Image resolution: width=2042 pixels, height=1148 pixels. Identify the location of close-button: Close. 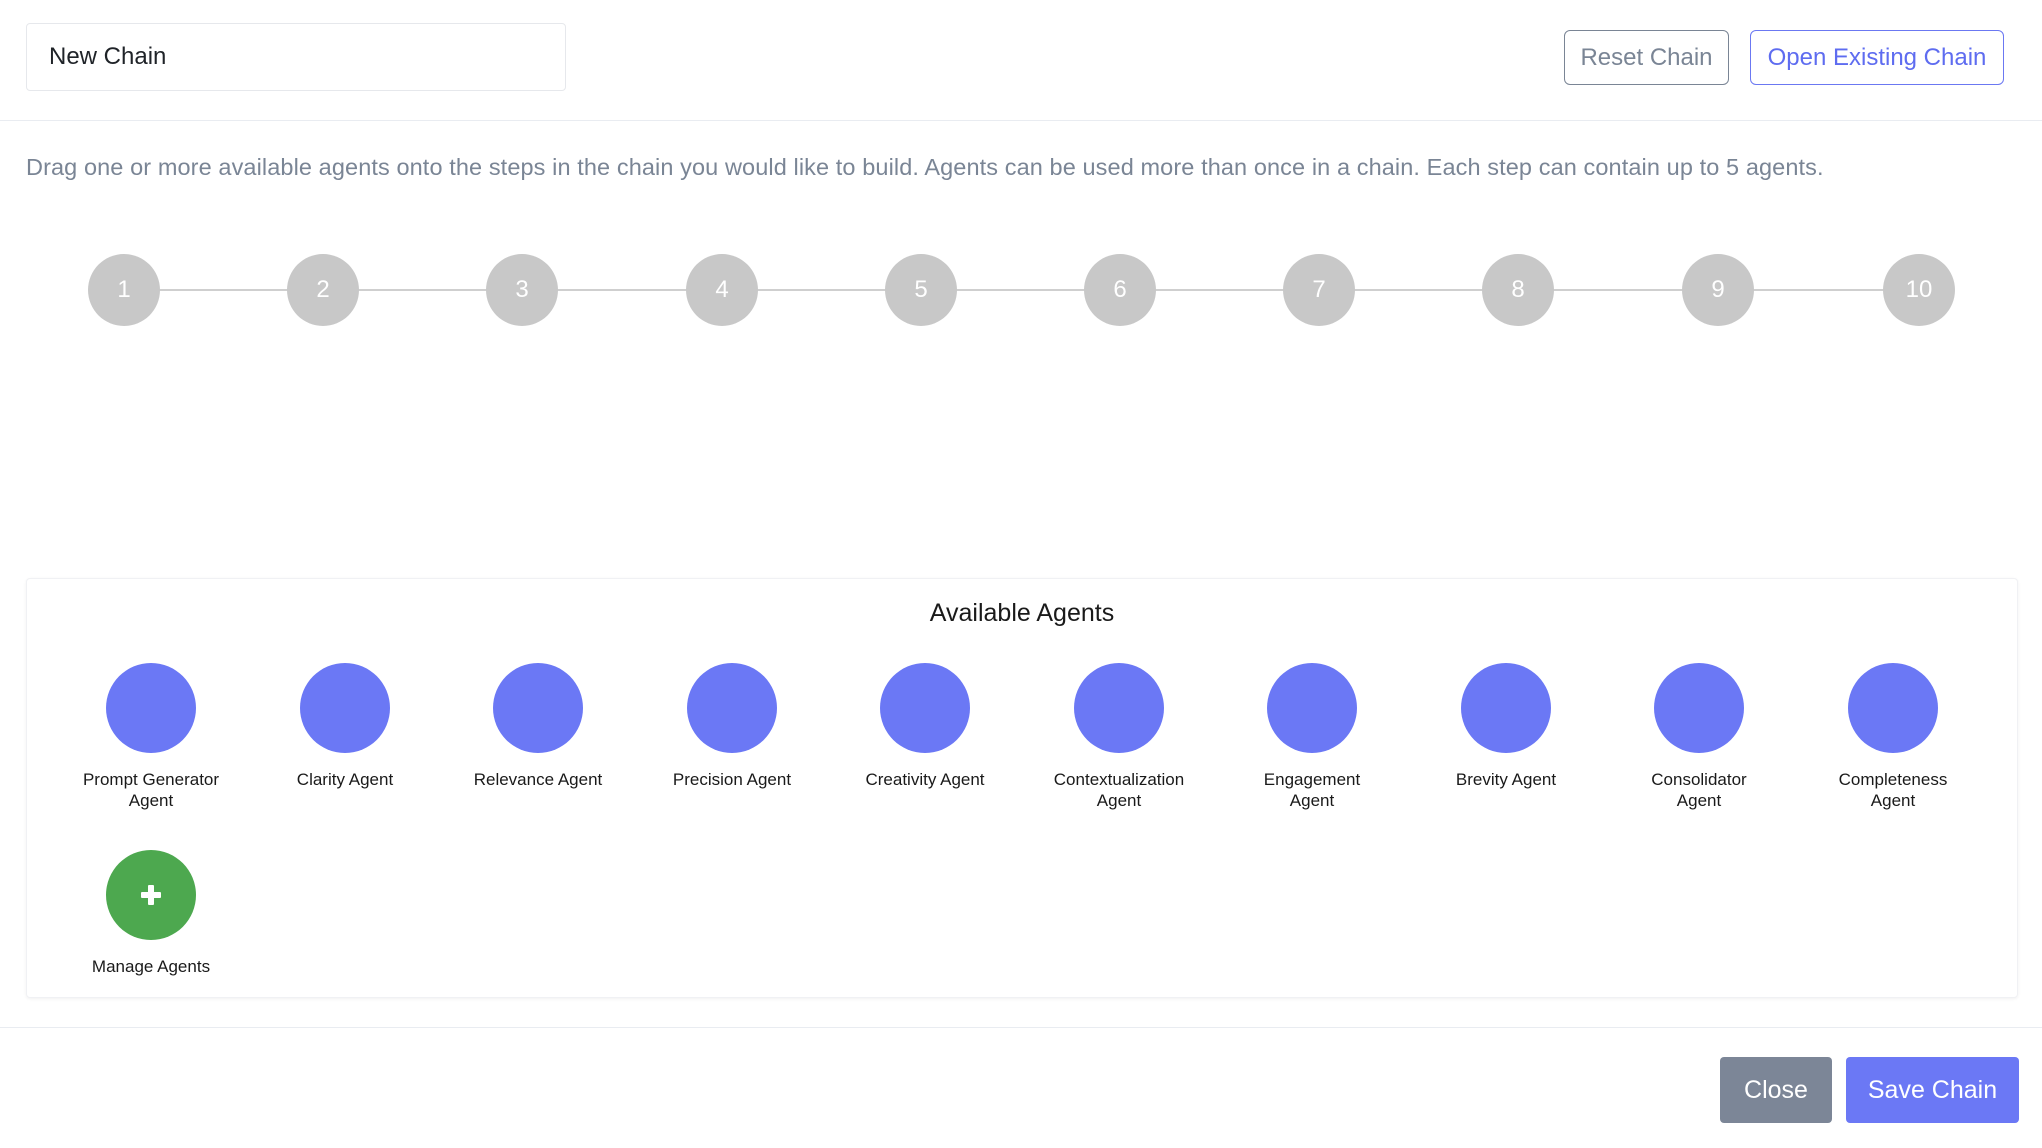
(1776, 1090).